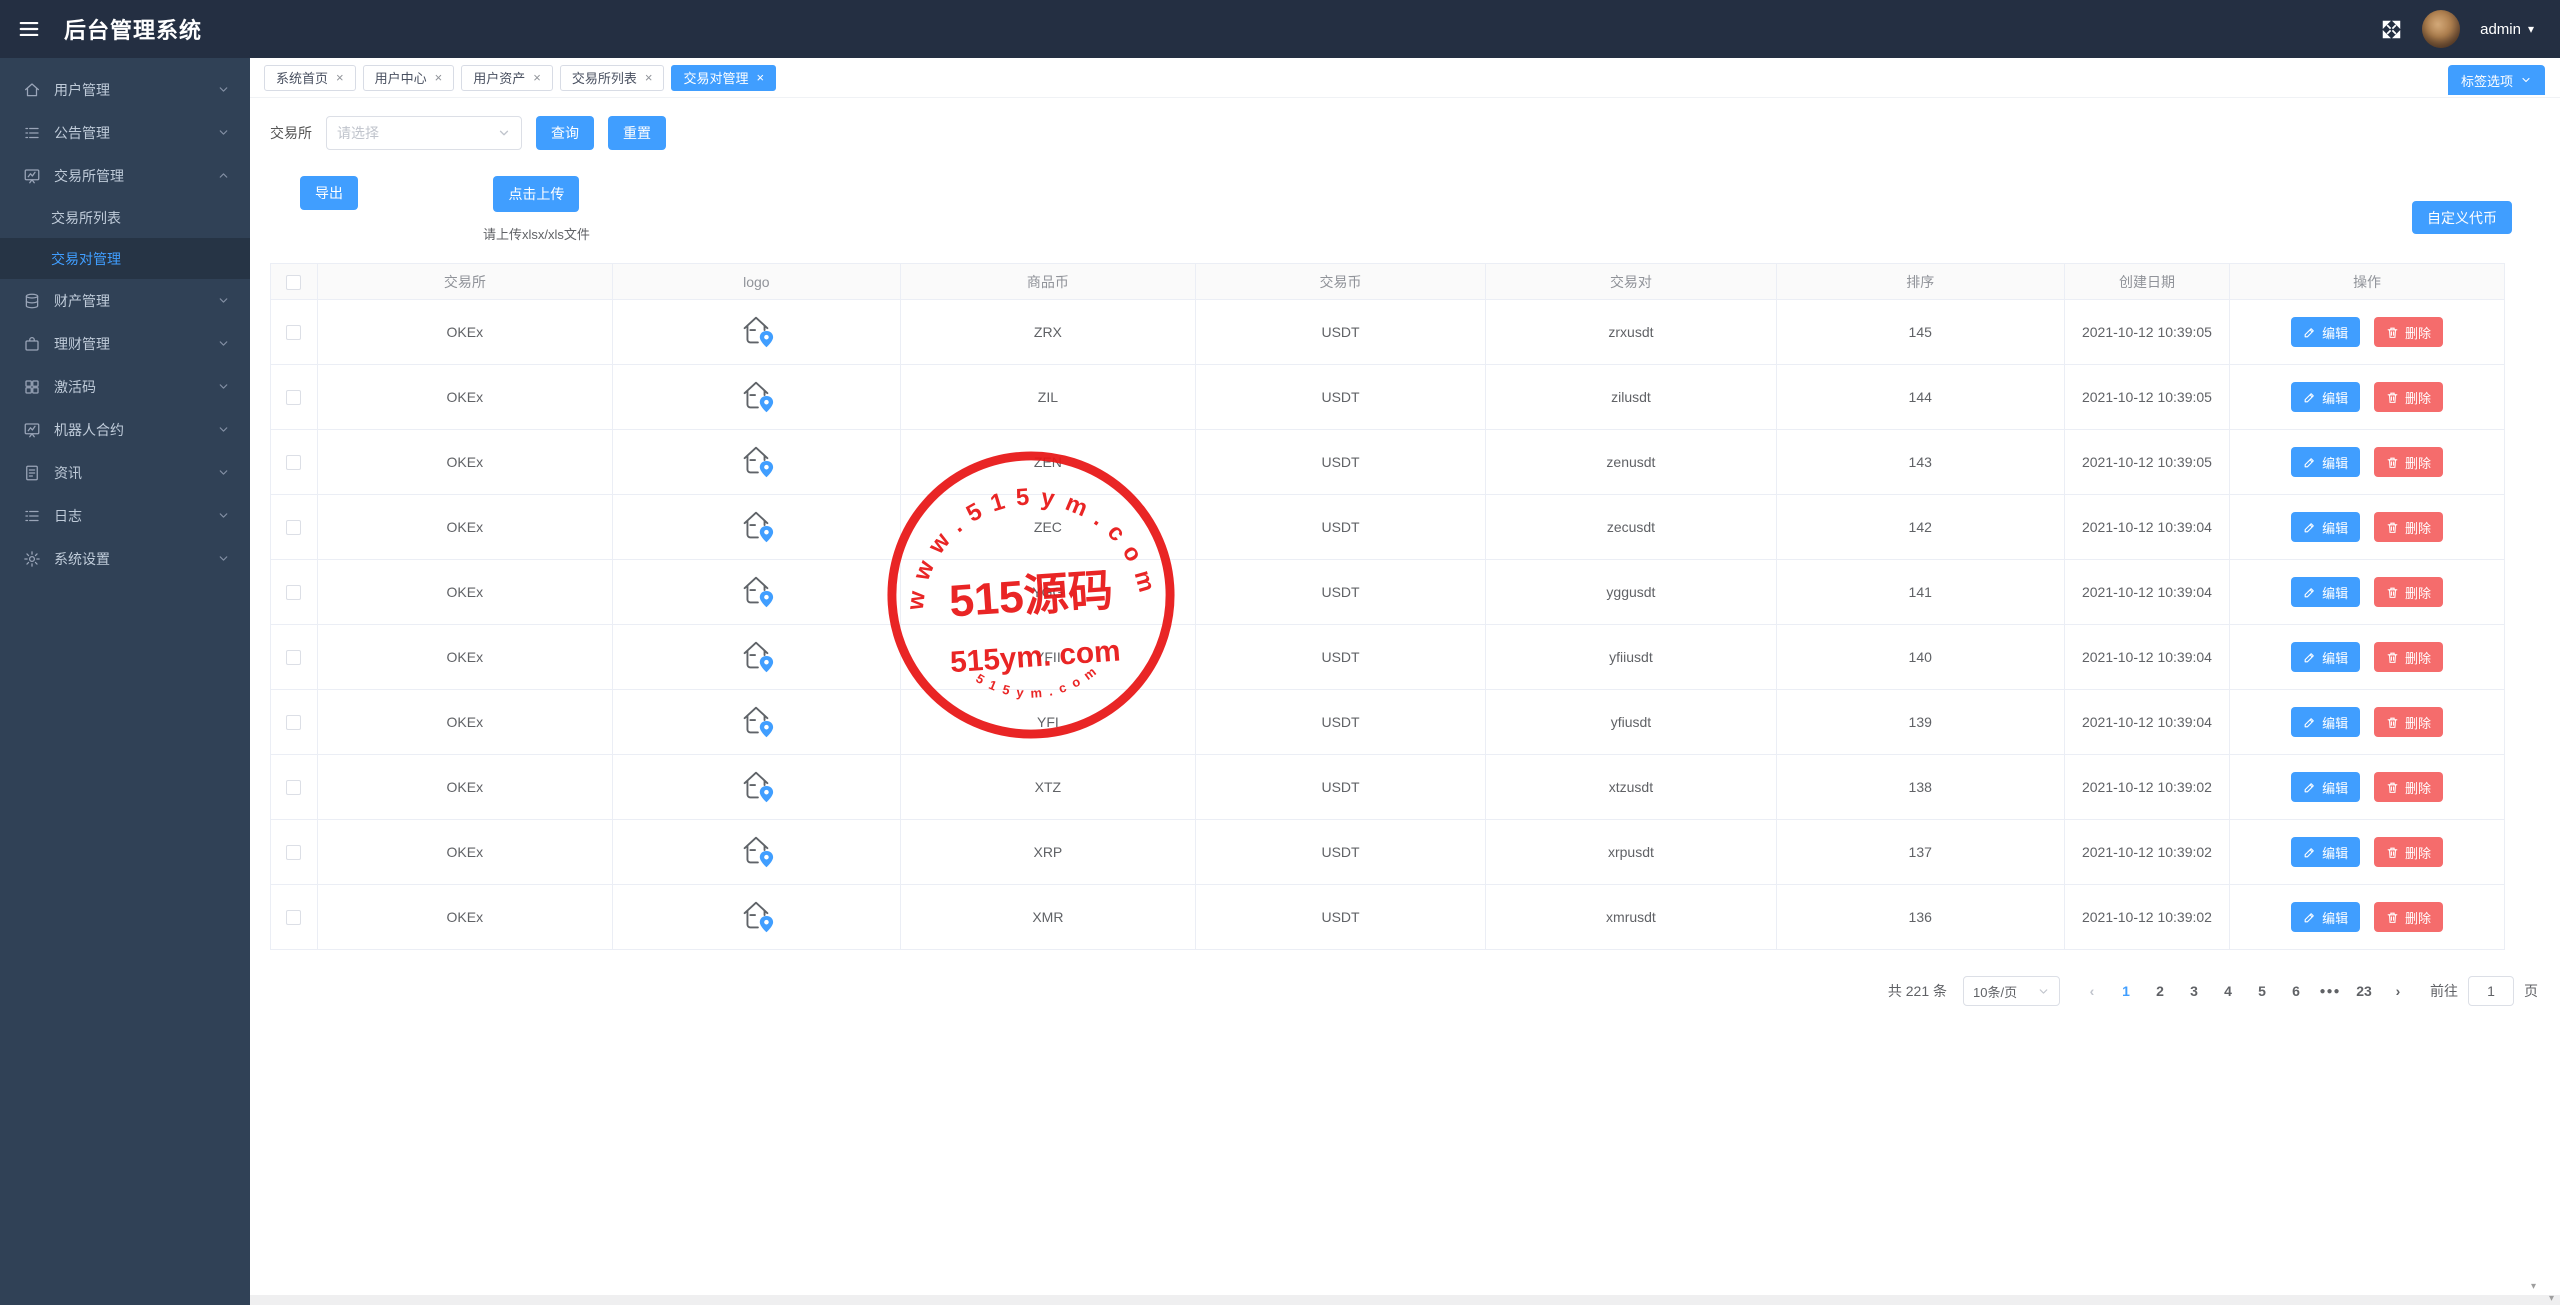 The height and width of the screenshot is (1305, 2560). What do you see at coordinates (565, 133) in the screenshot?
I see `search-button: 查询` at bounding box center [565, 133].